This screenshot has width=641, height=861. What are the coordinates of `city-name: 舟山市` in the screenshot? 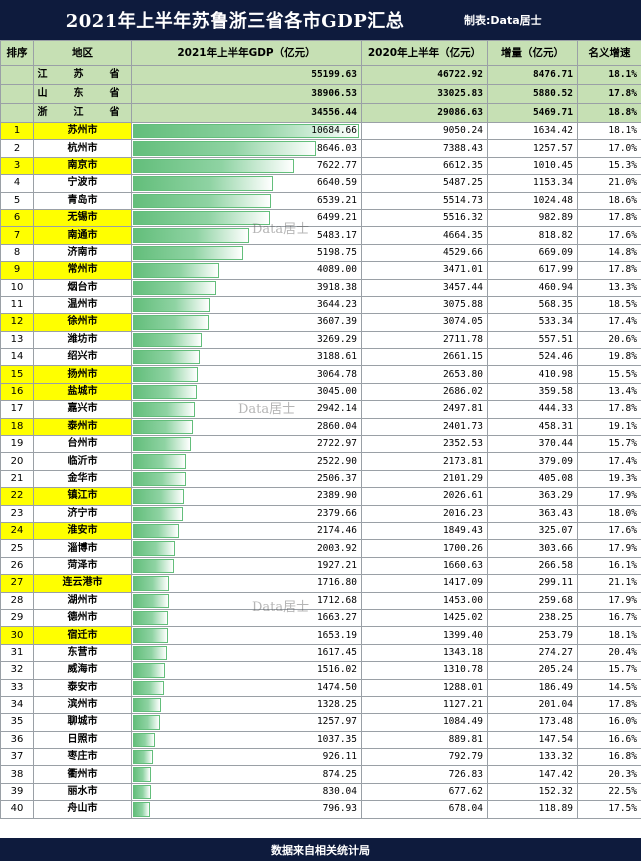 It's located at (82, 809).